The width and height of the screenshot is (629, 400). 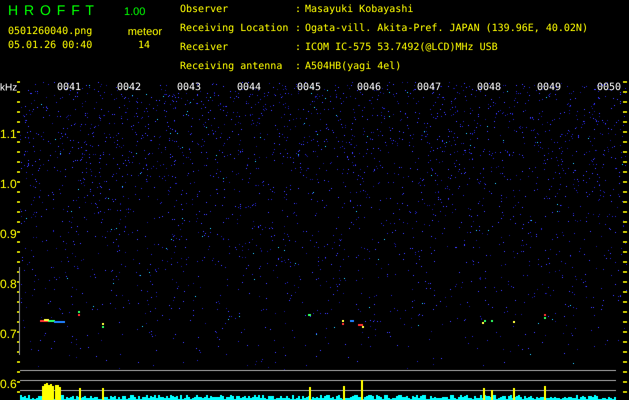 I want to click on time-label: 0050, so click(x=609, y=87).